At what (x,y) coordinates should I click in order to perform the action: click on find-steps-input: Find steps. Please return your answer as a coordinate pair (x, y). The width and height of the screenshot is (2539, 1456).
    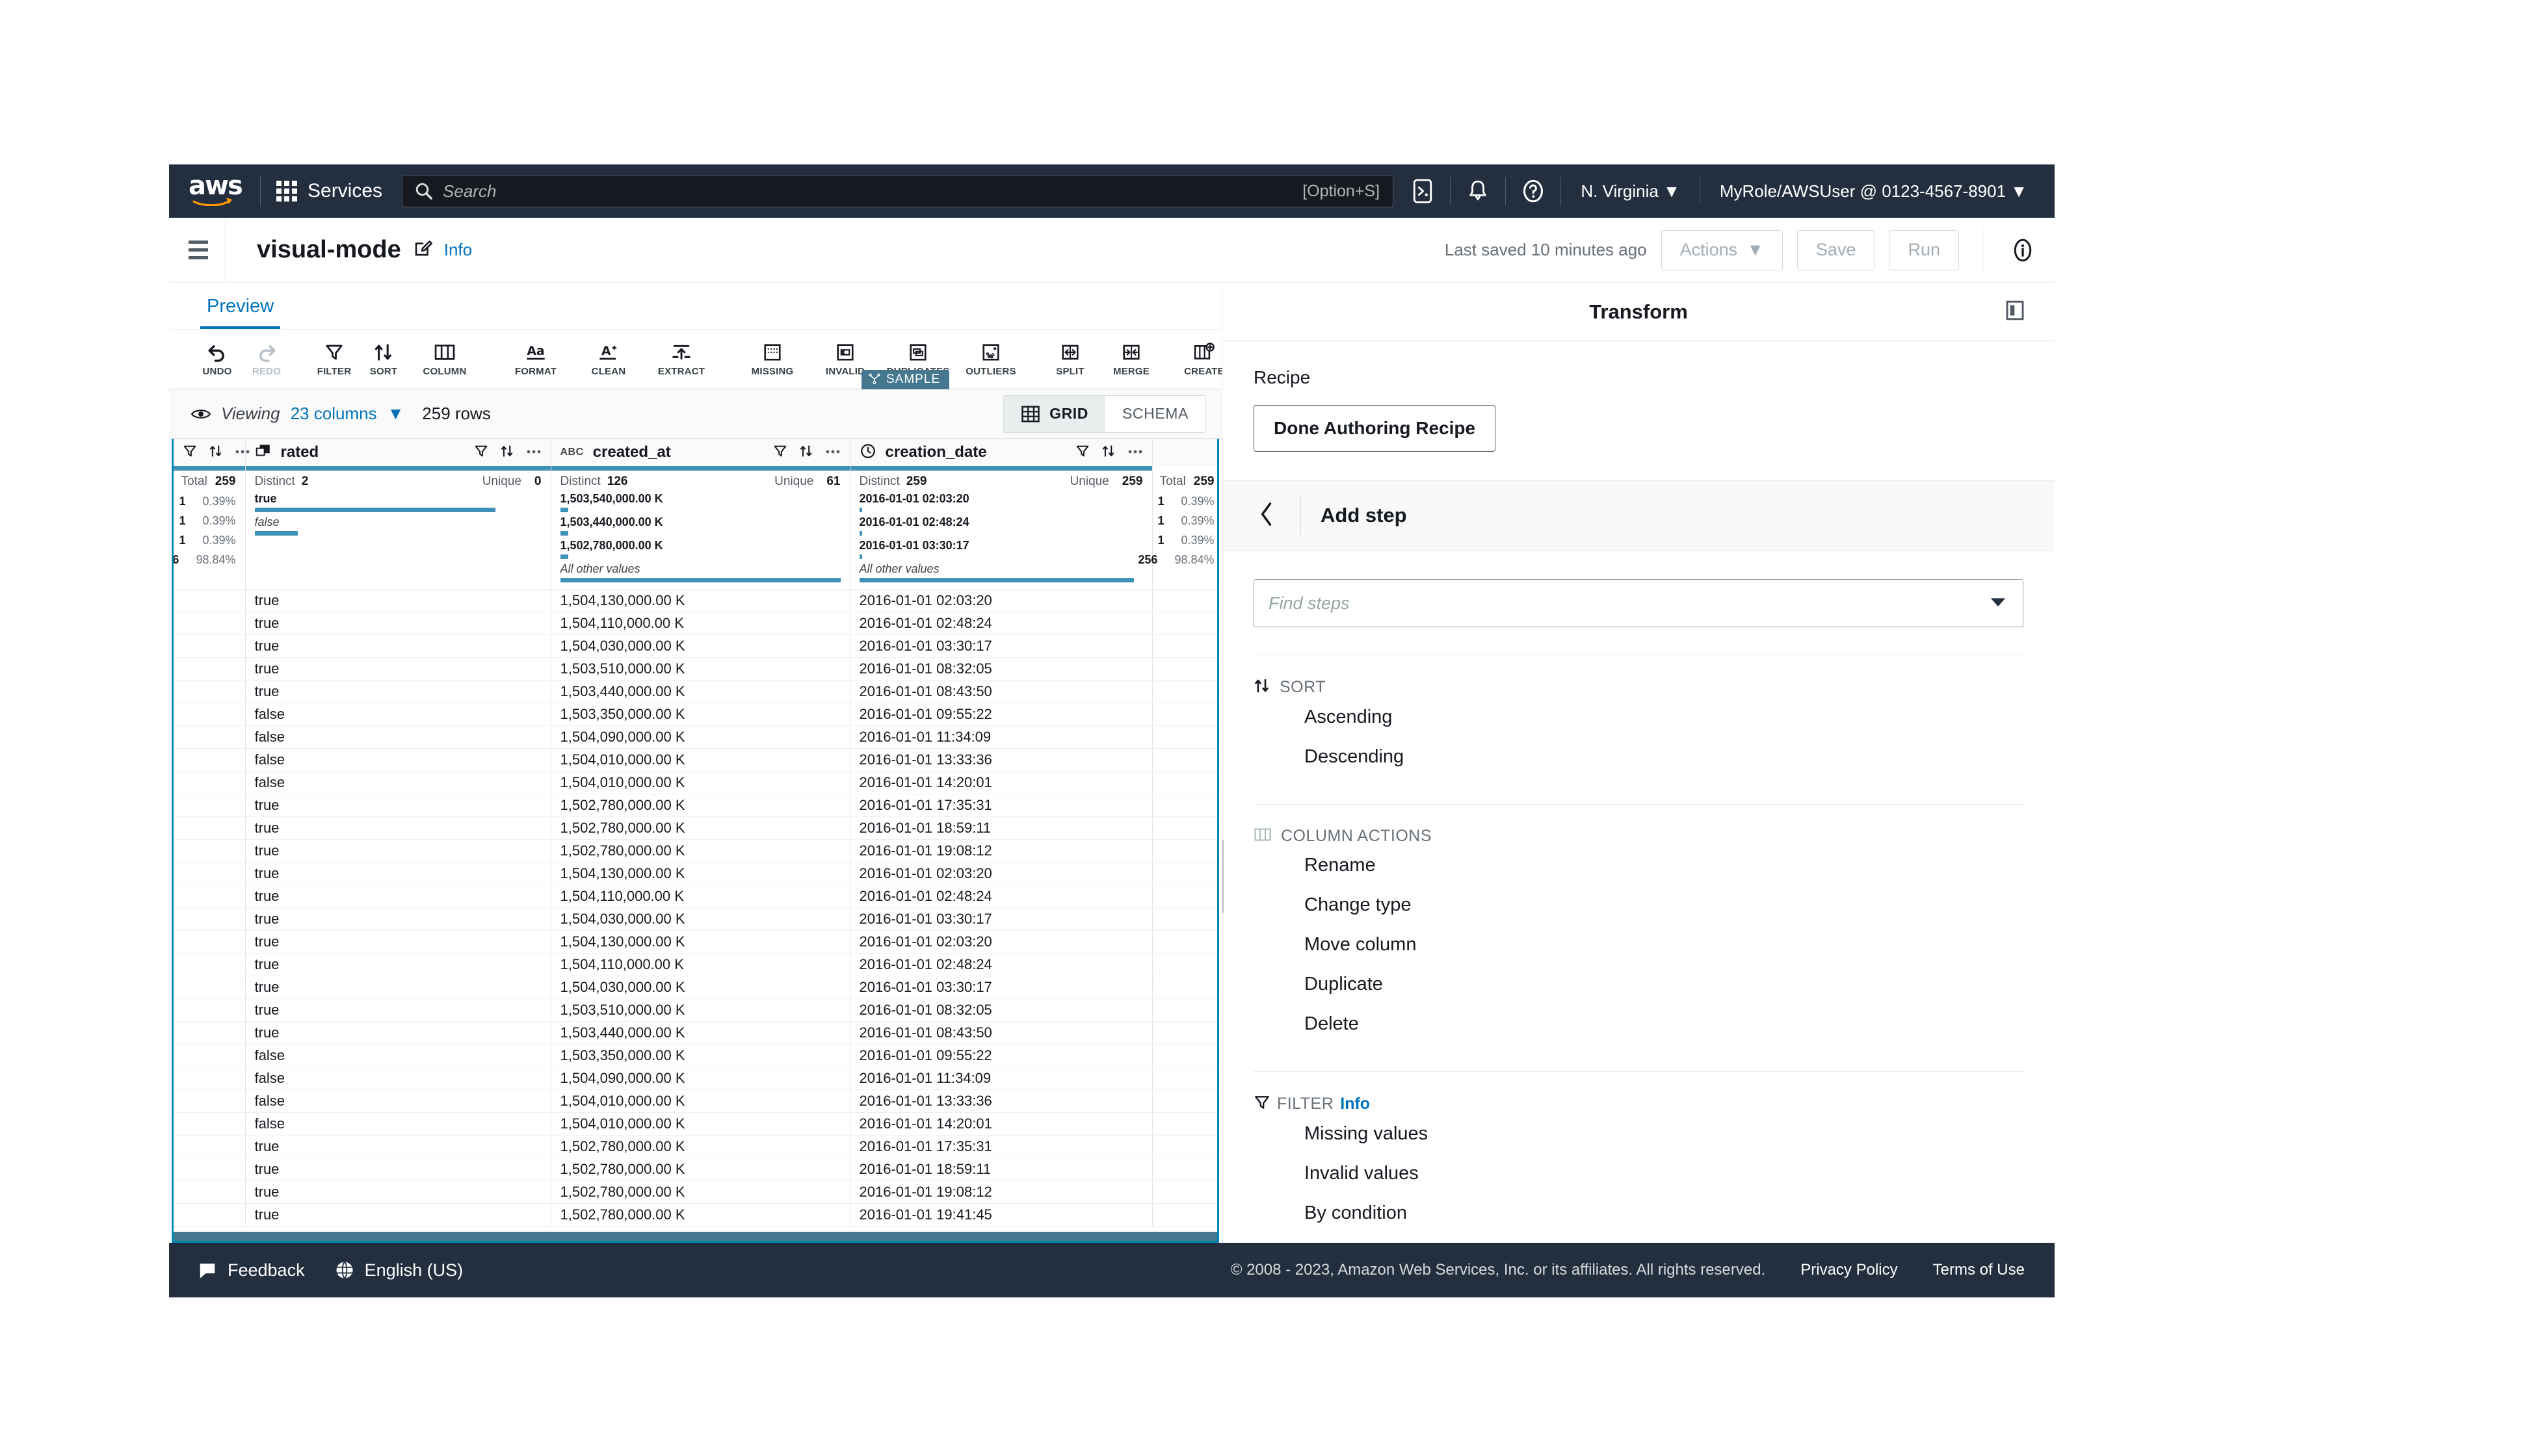
    Looking at the image, I should click on (1639, 603).